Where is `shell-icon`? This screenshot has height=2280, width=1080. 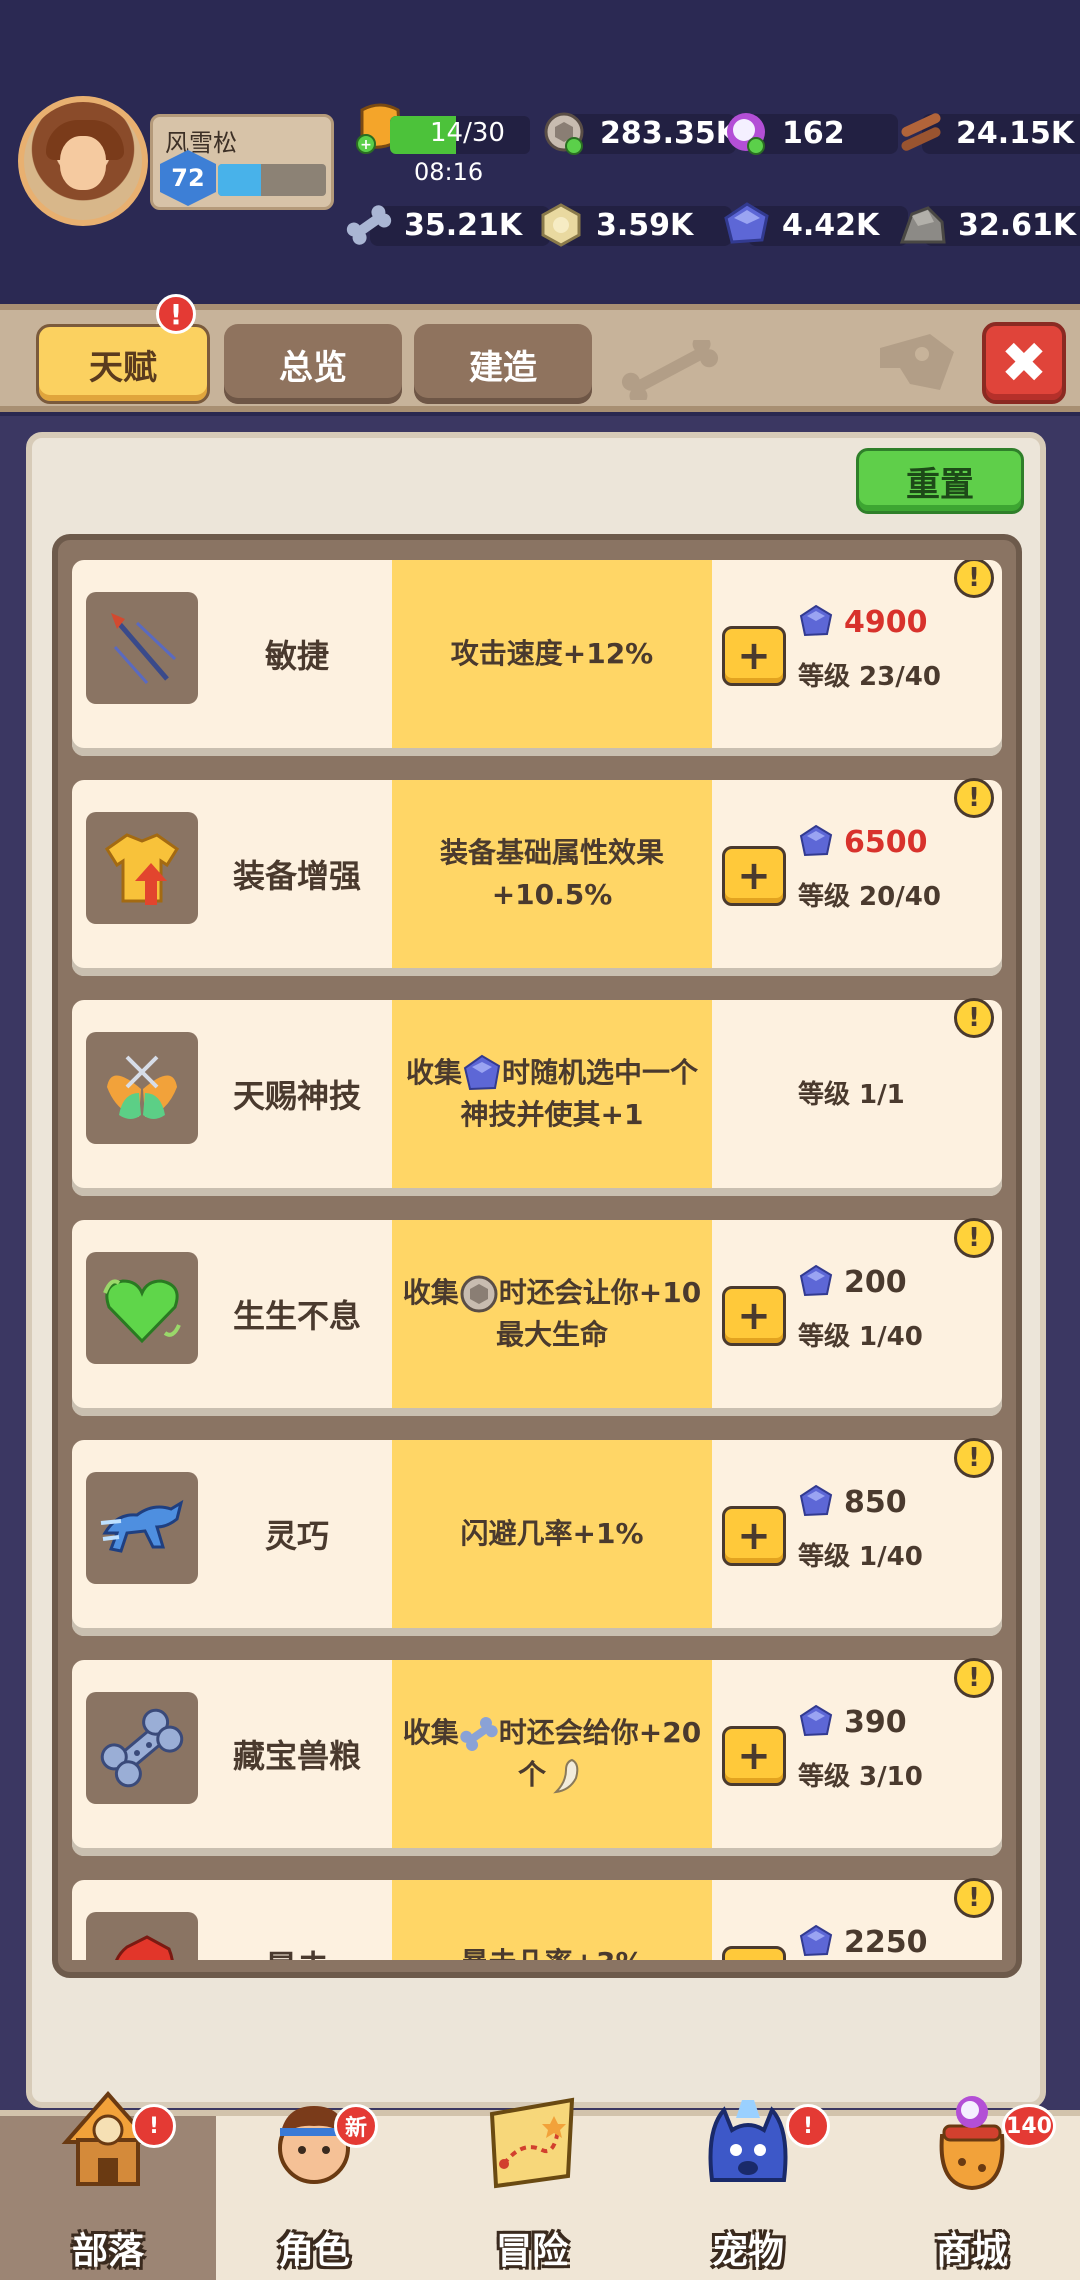 shell-icon is located at coordinates (561, 225).